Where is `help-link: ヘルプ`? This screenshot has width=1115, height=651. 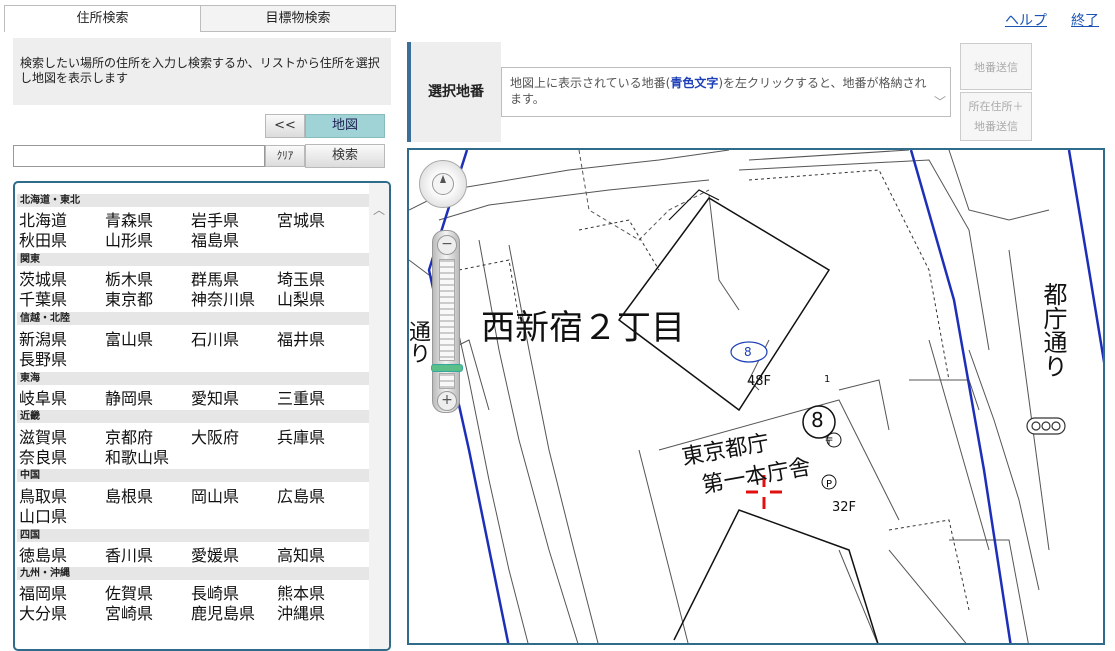 help-link: ヘルプ is located at coordinates (1026, 20).